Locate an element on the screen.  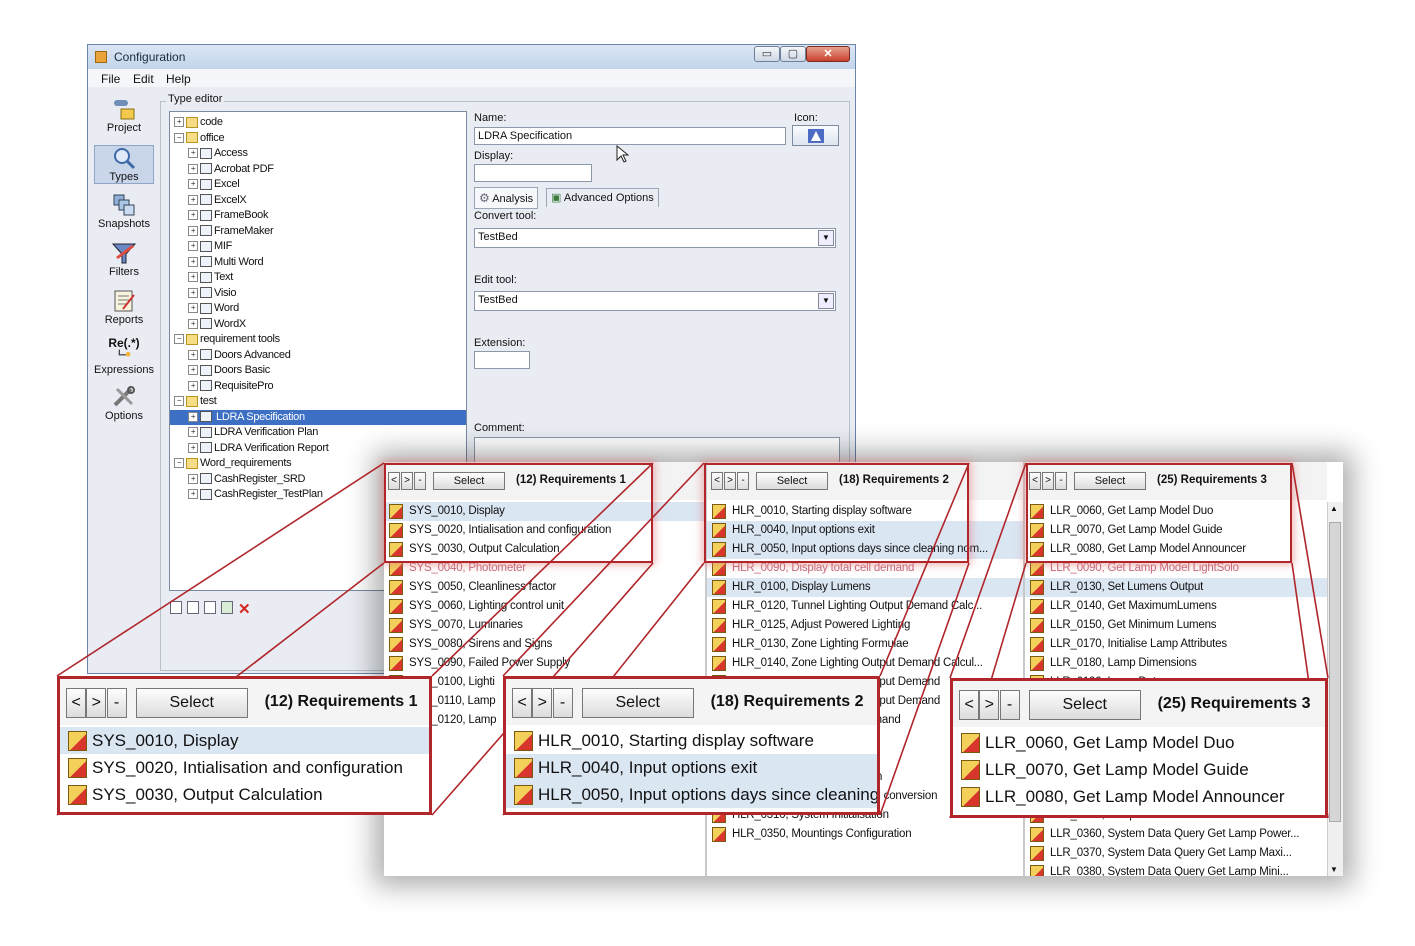
column-header: < > - Select (25) Requirements 3 is located at coordinates (1139, 704).